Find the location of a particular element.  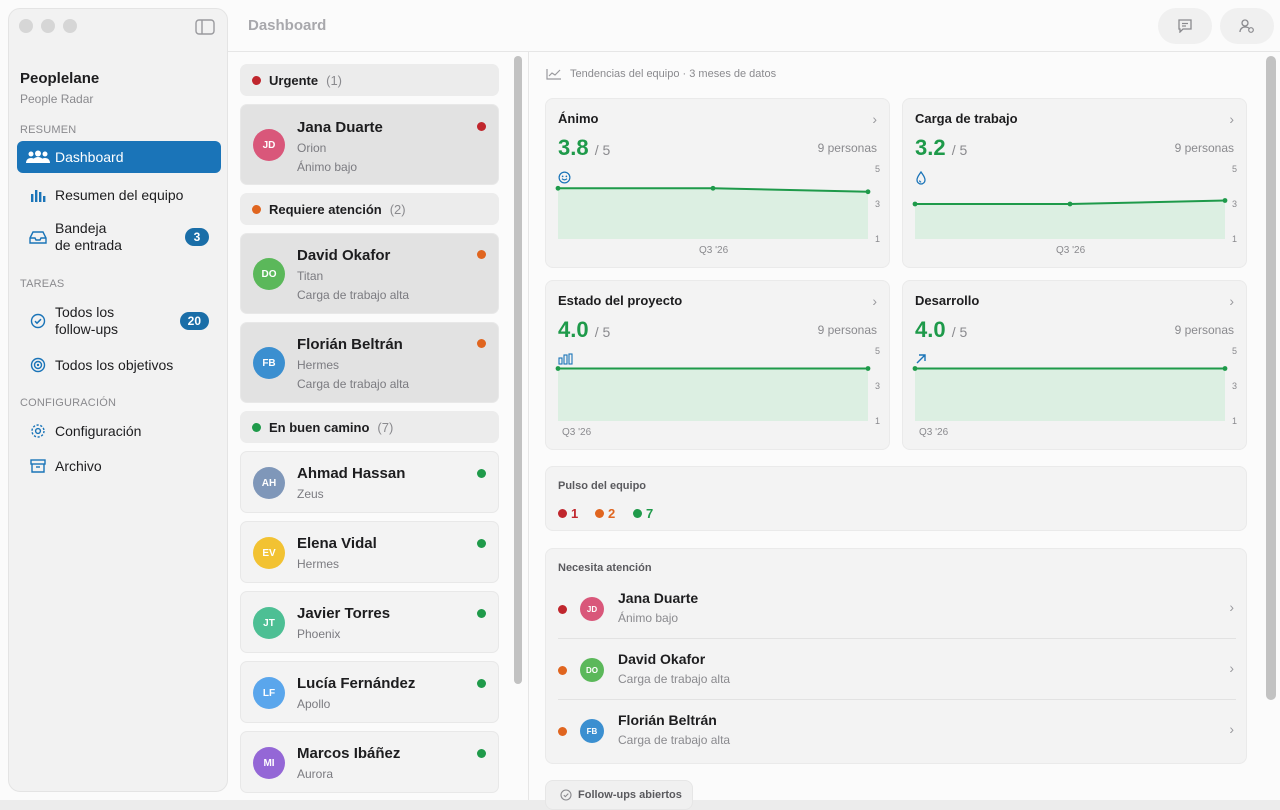

avatar: JD is located at coordinates (592, 609).